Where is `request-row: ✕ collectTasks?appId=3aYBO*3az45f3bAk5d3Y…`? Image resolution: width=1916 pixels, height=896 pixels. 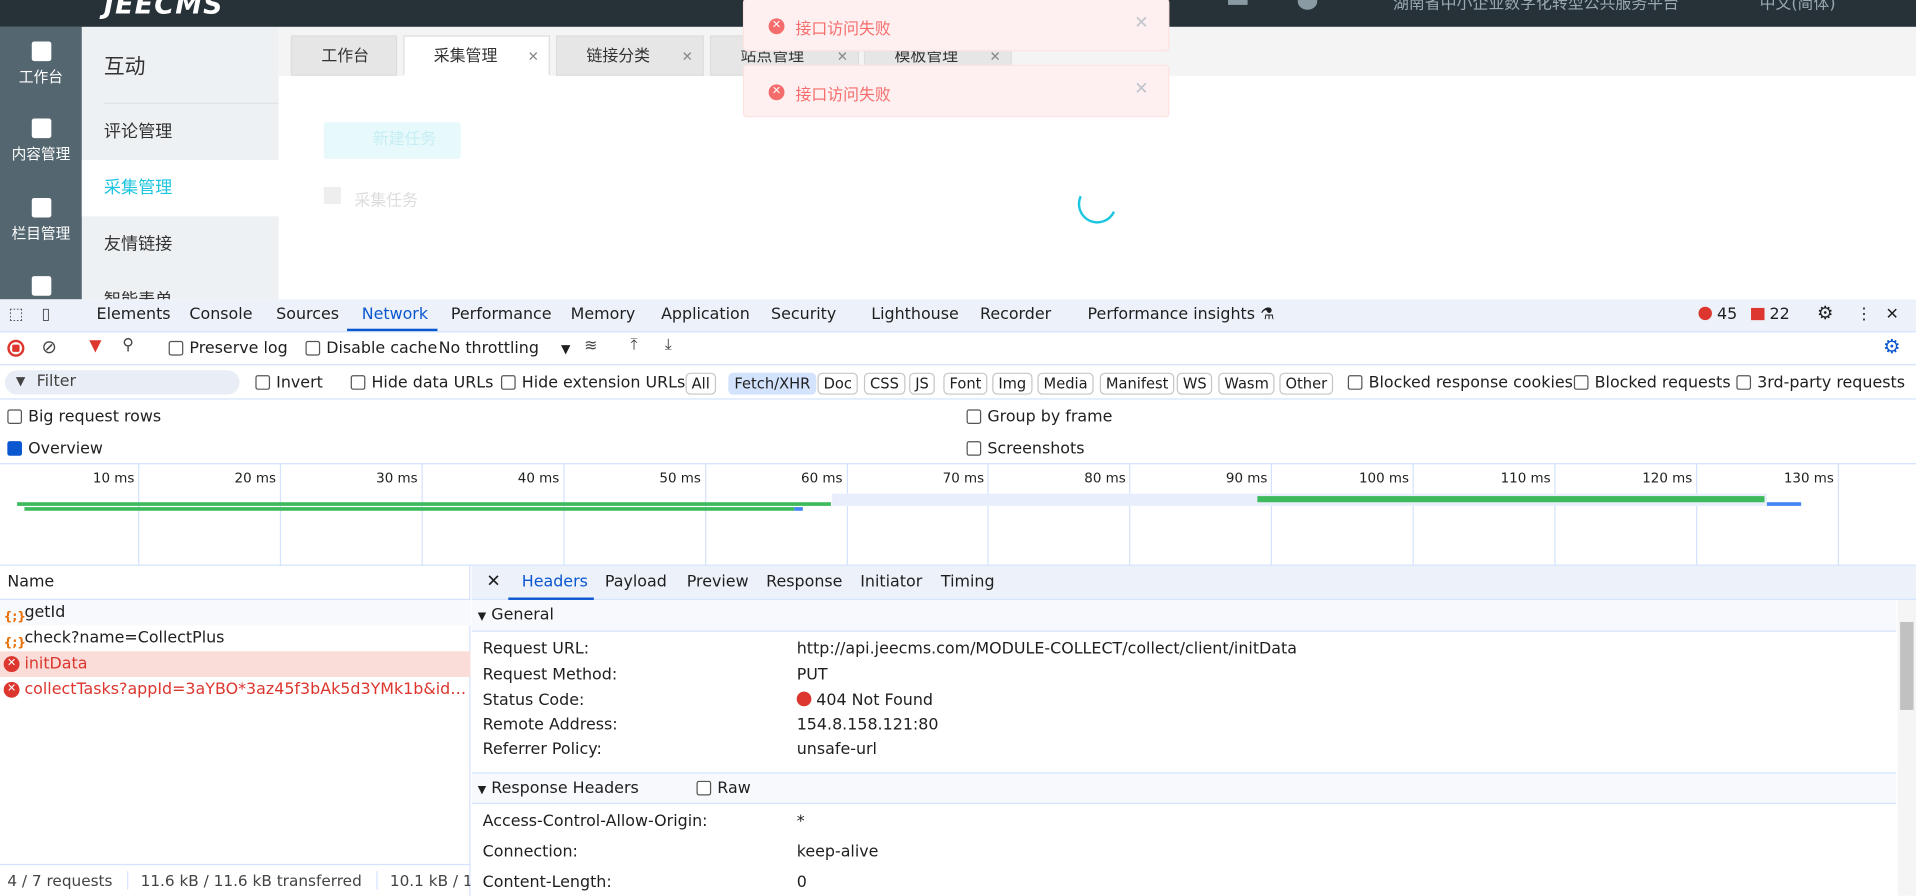 request-row: ✕ collectTasks?appId=3aYBO*3az45f3bAk5d3Y… is located at coordinates (235, 690).